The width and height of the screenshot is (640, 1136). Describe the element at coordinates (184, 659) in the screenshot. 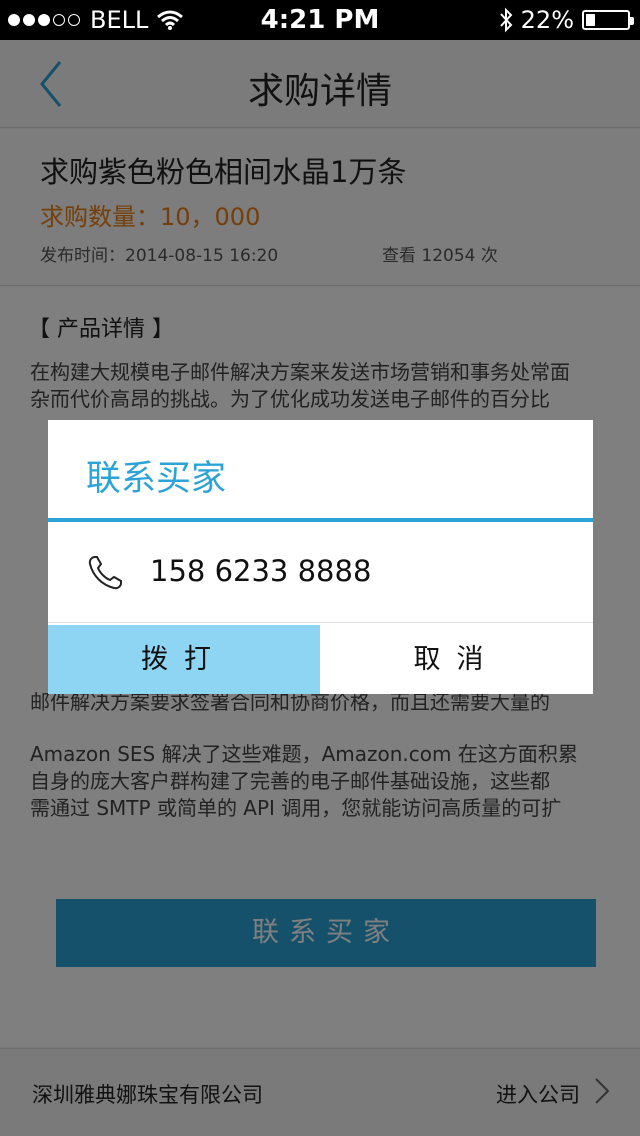

I see `dial-button: 拨打` at that location.